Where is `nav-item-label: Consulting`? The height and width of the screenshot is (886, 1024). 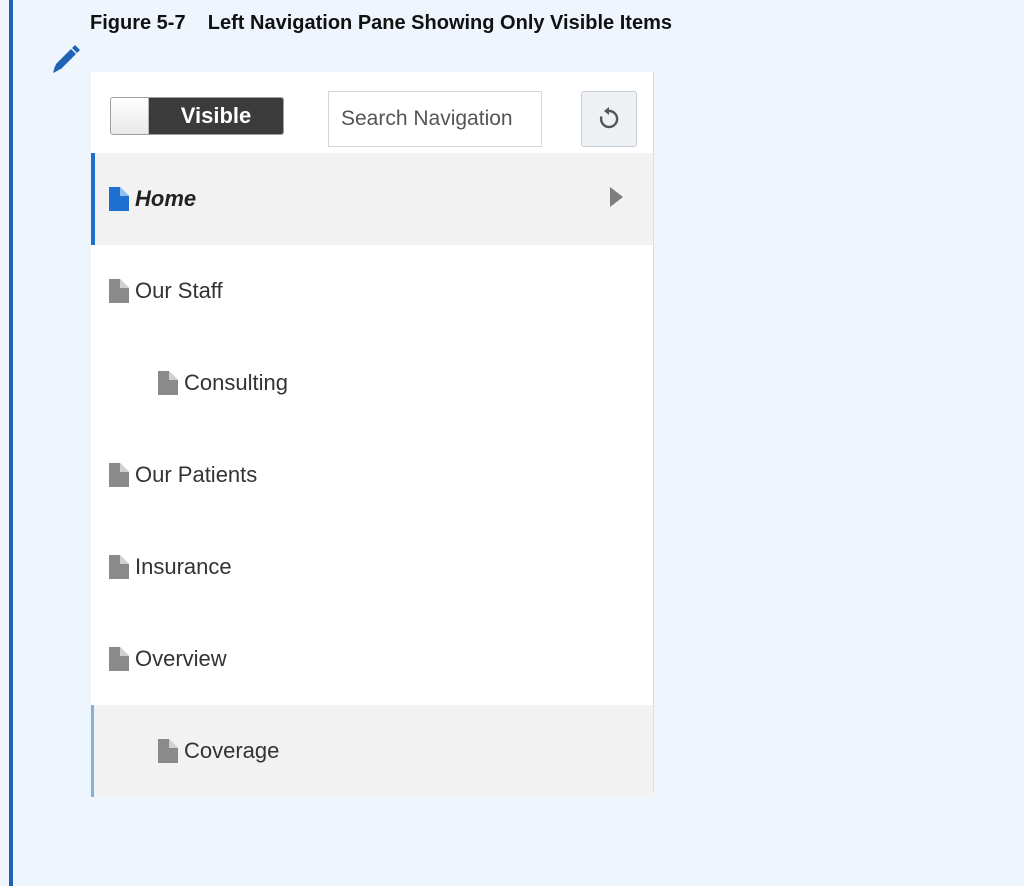 nav-item-label: Consulting is located at coordinates (236, 382).